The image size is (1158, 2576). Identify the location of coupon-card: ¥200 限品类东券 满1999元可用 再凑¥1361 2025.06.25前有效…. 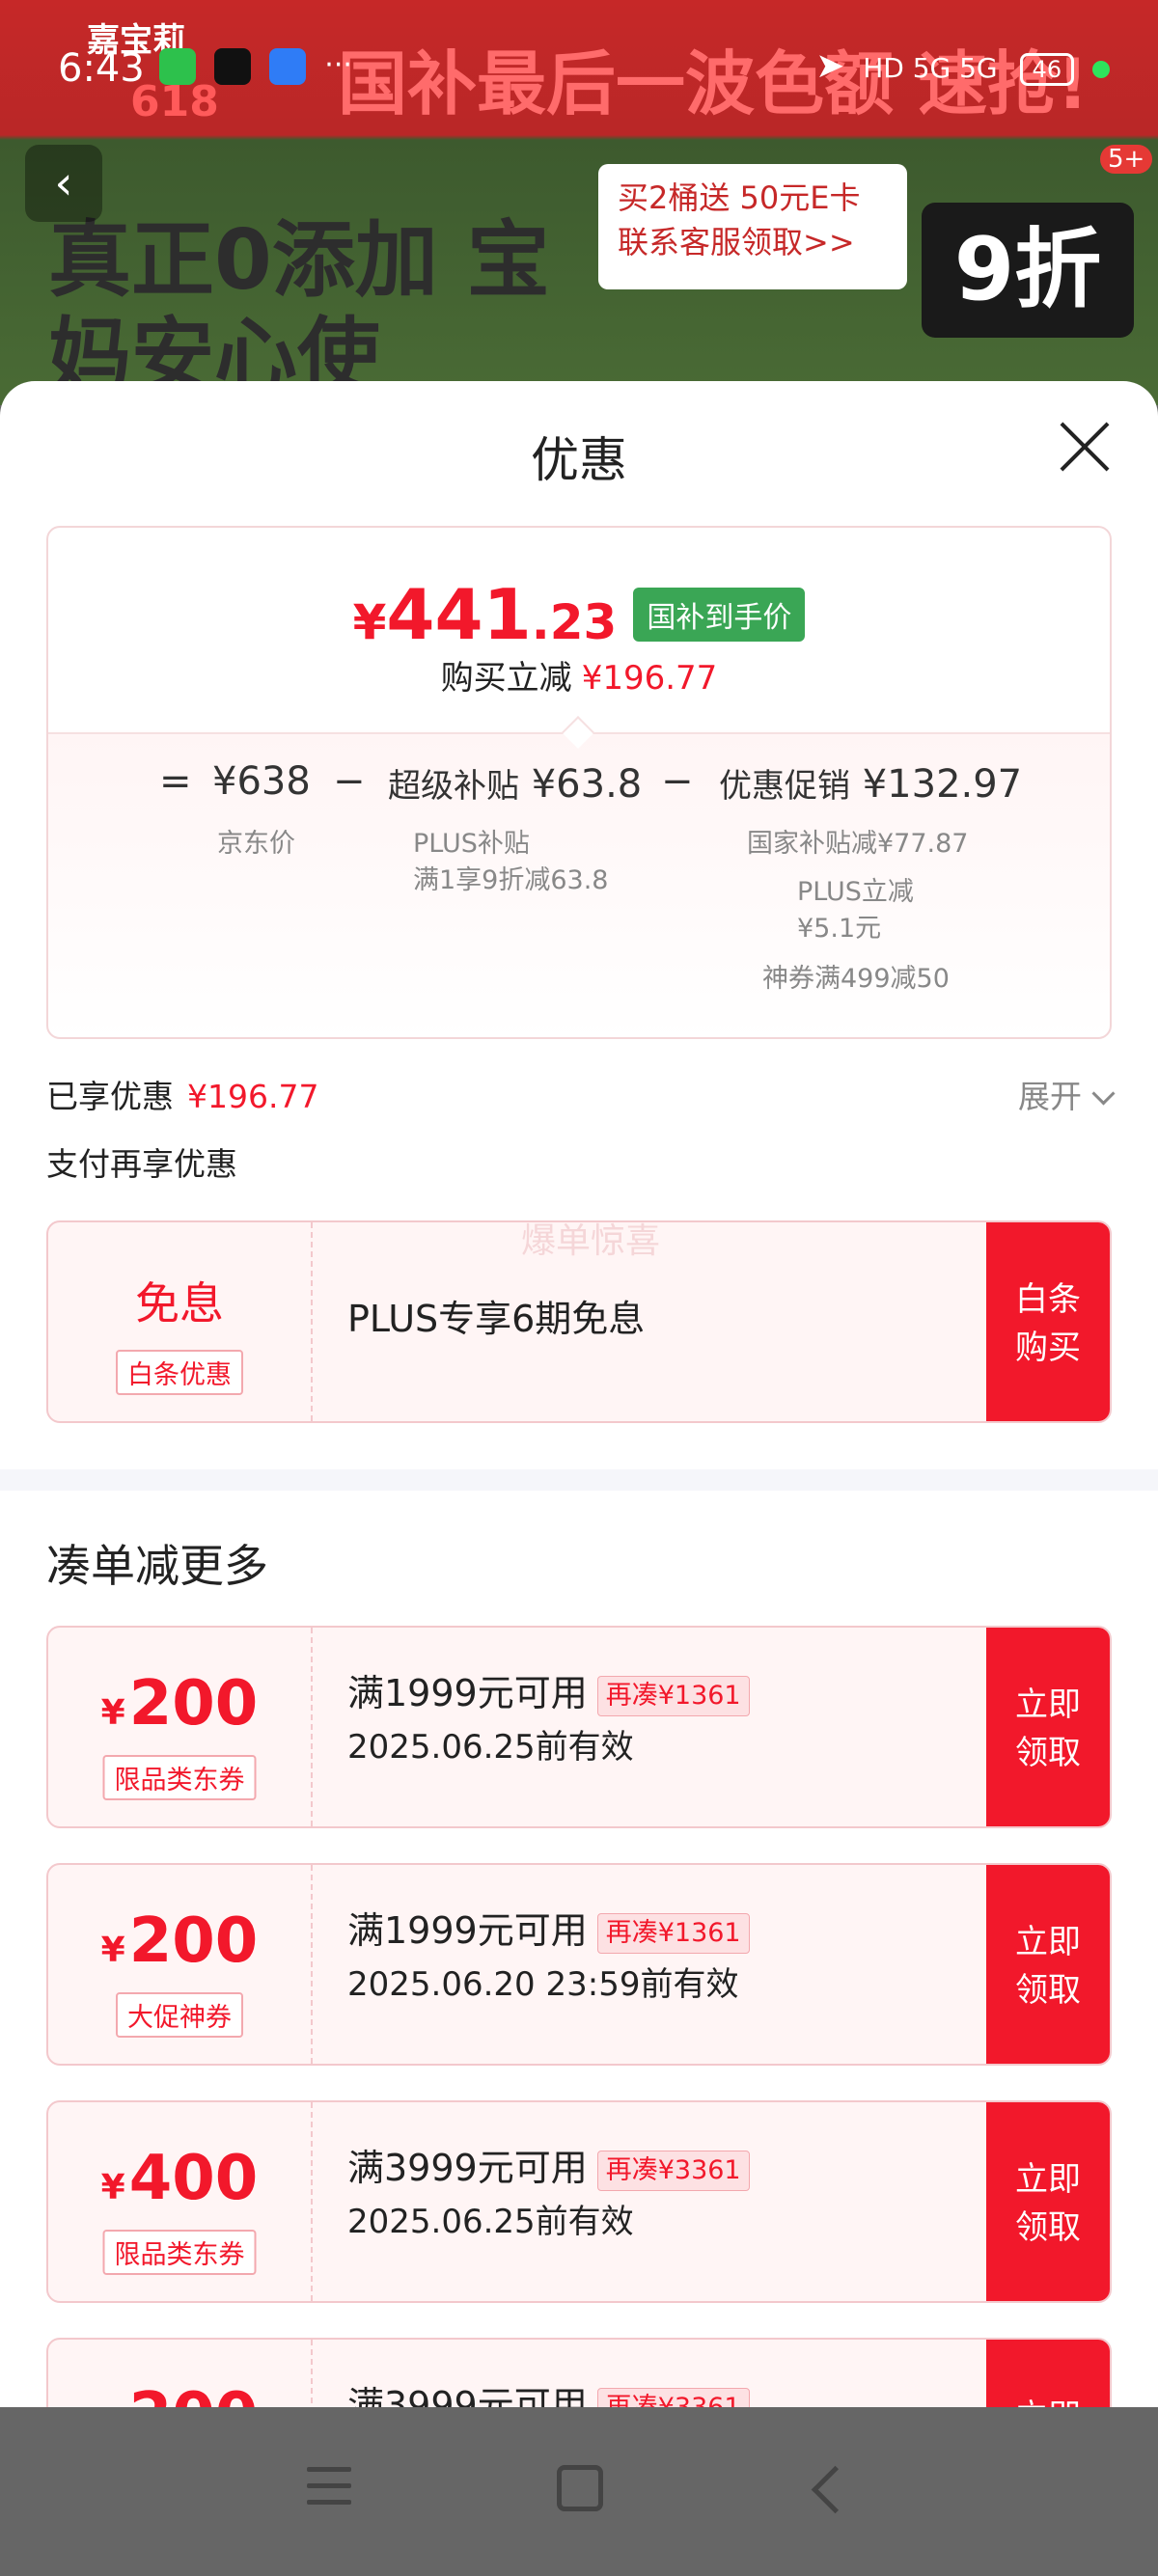
(579, 1727).